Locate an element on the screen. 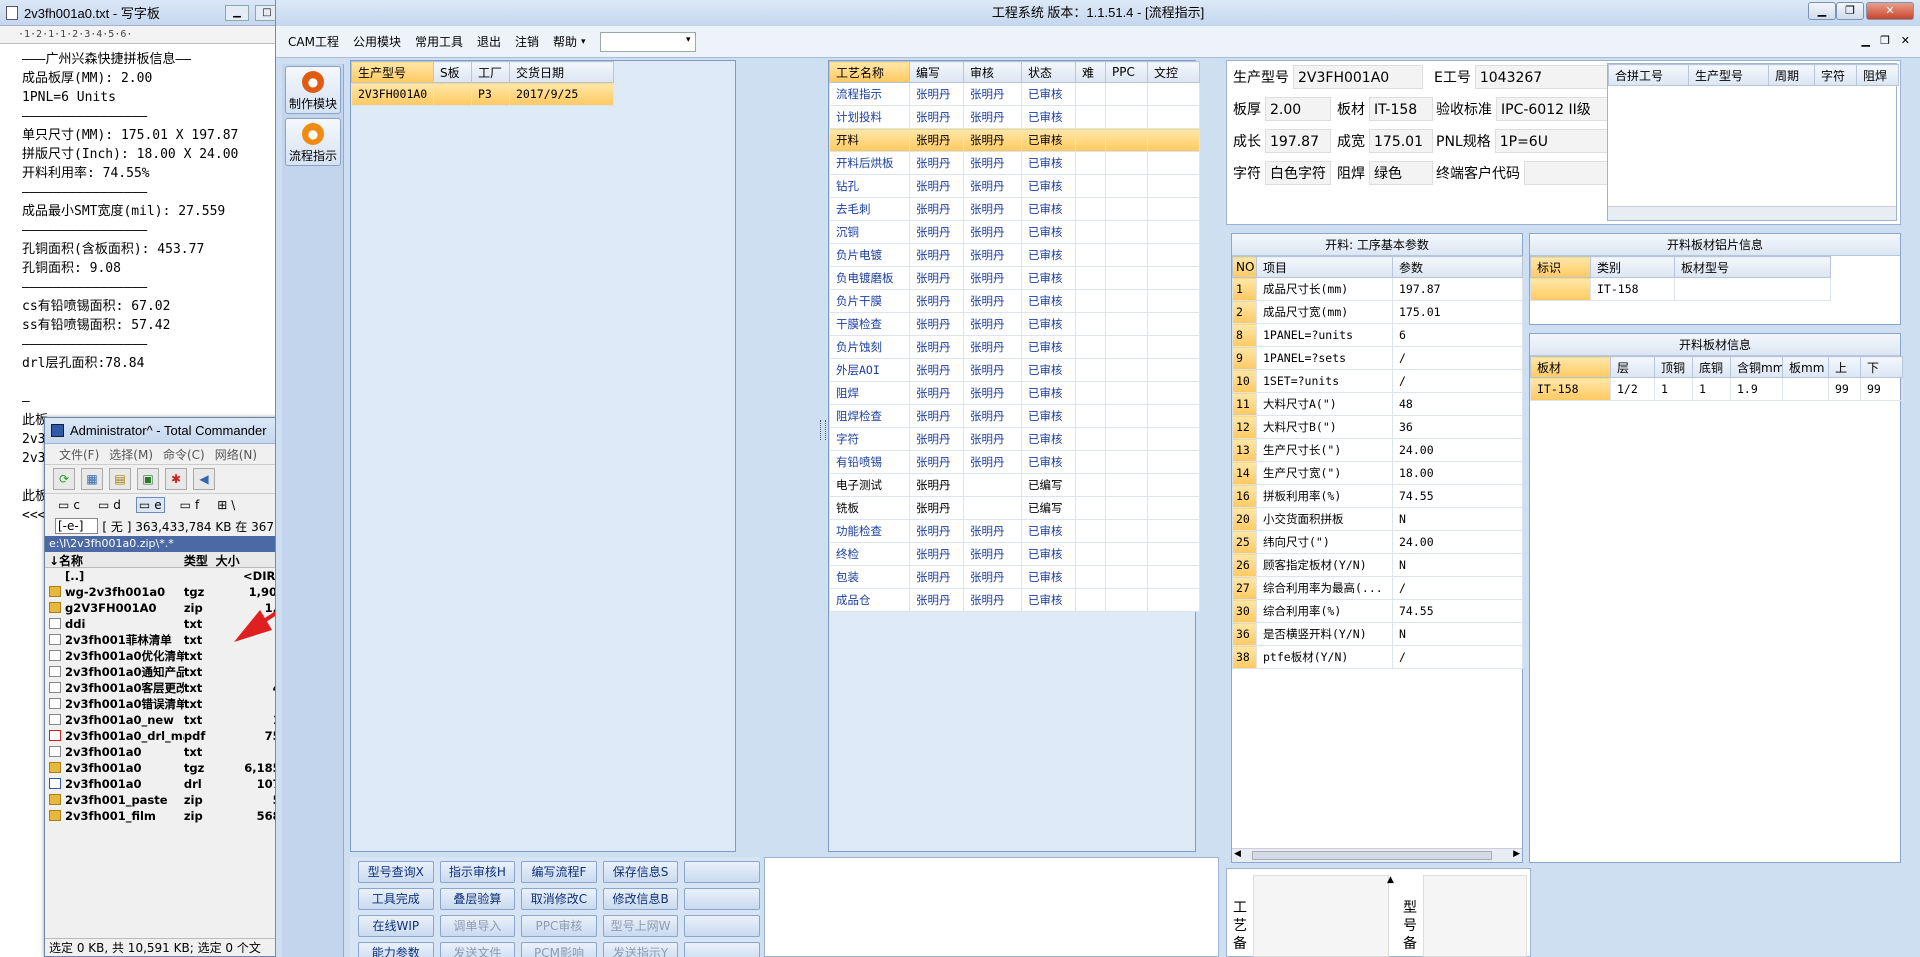 This screenshot has width=1920, height=957. order-cell: 2017/9/25 is located at coordinates (561, 94).